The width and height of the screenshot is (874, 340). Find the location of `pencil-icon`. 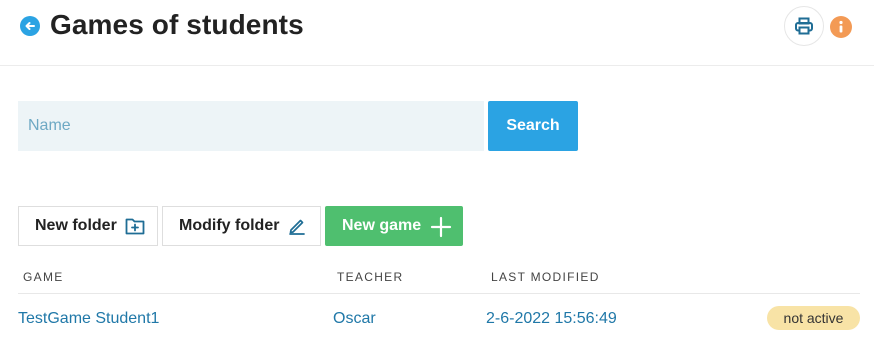

pencil-icon is located at coordinates (297, 226).